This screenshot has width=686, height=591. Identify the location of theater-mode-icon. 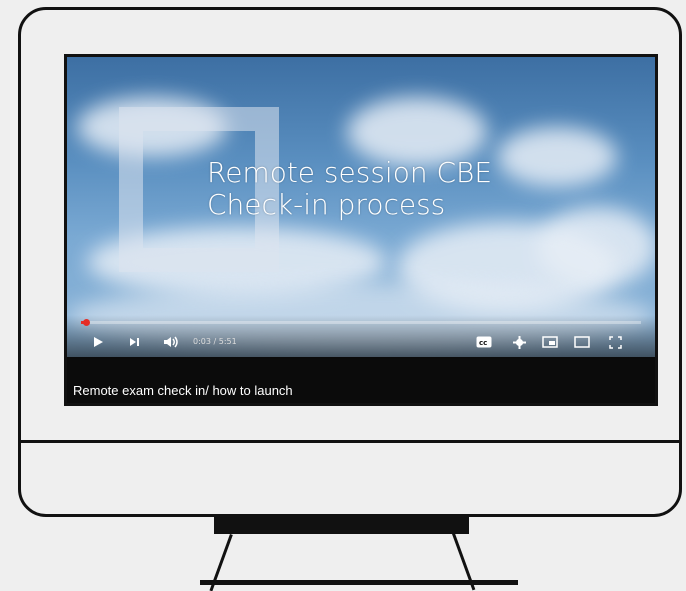
(582, 342).